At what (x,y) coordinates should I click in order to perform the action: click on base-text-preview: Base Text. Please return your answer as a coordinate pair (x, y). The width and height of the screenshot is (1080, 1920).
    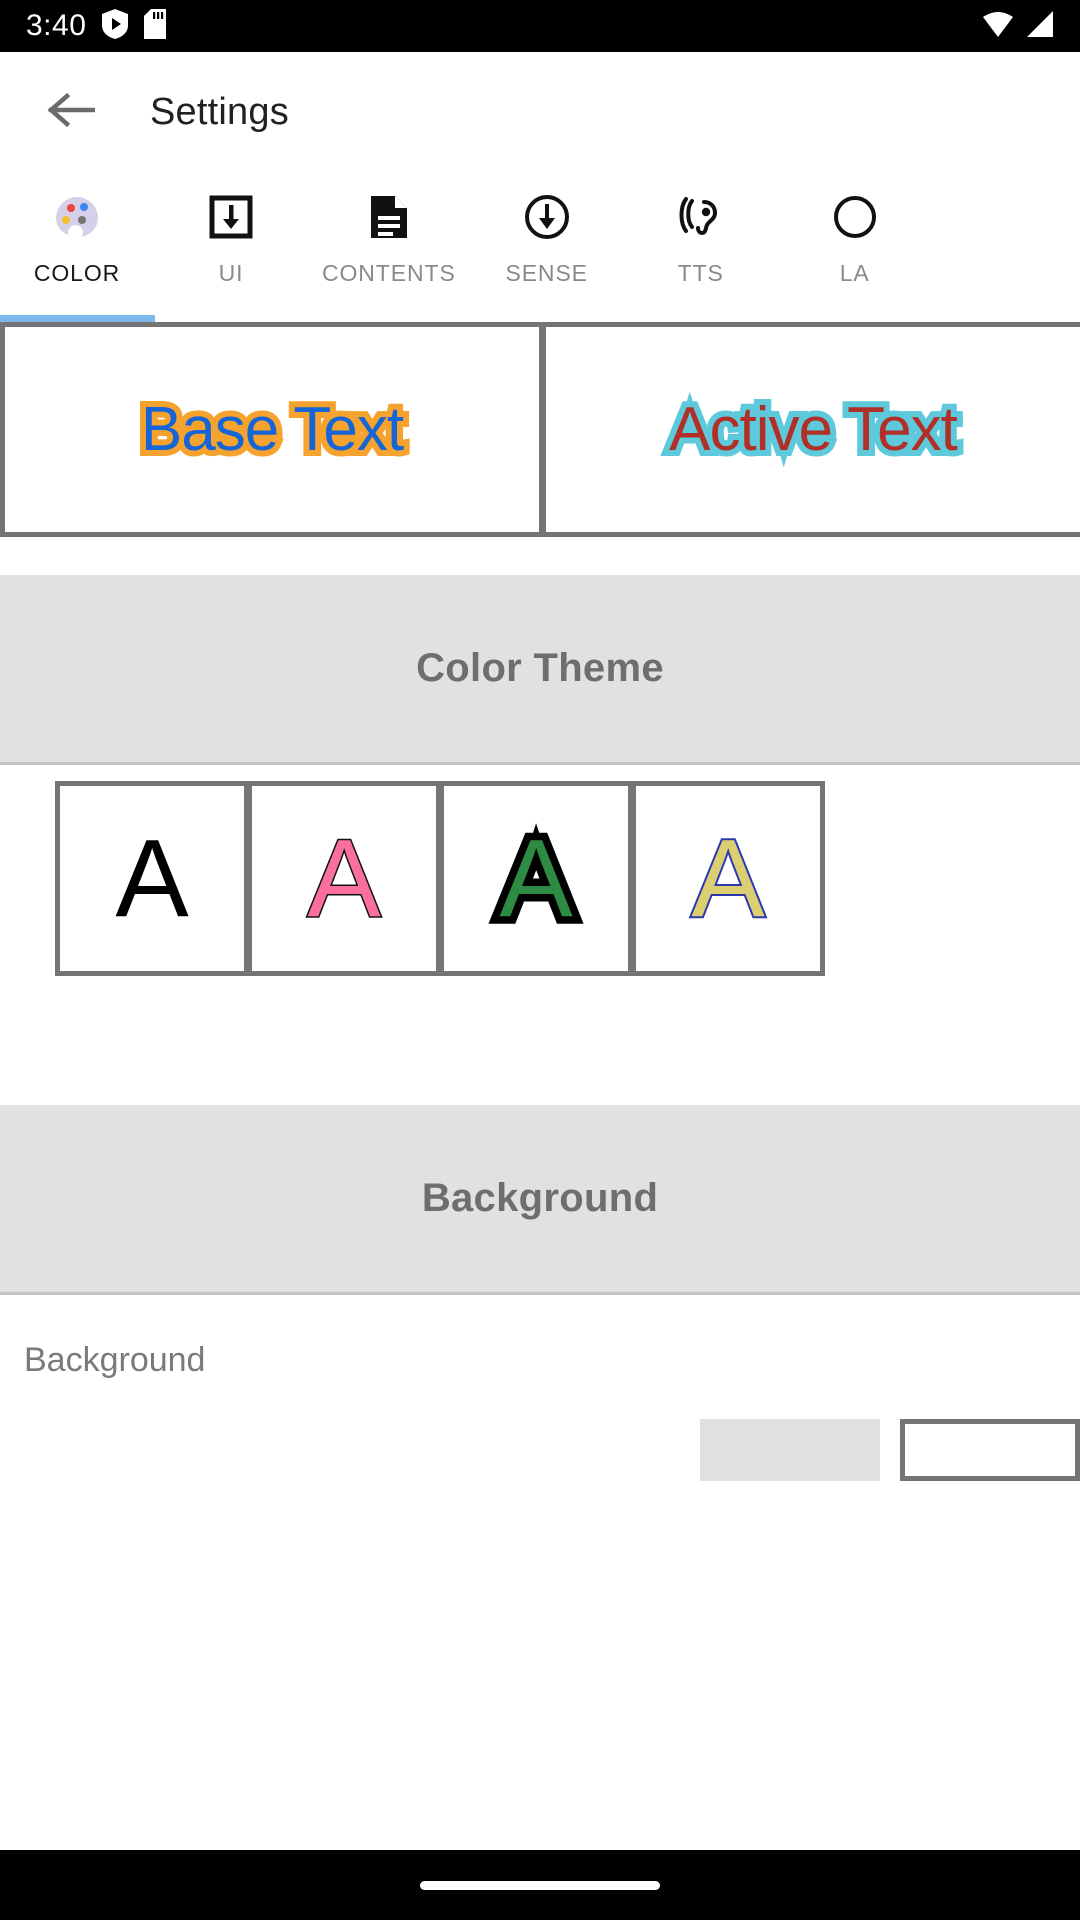
    Looking at the image, I should click on (272, 429).